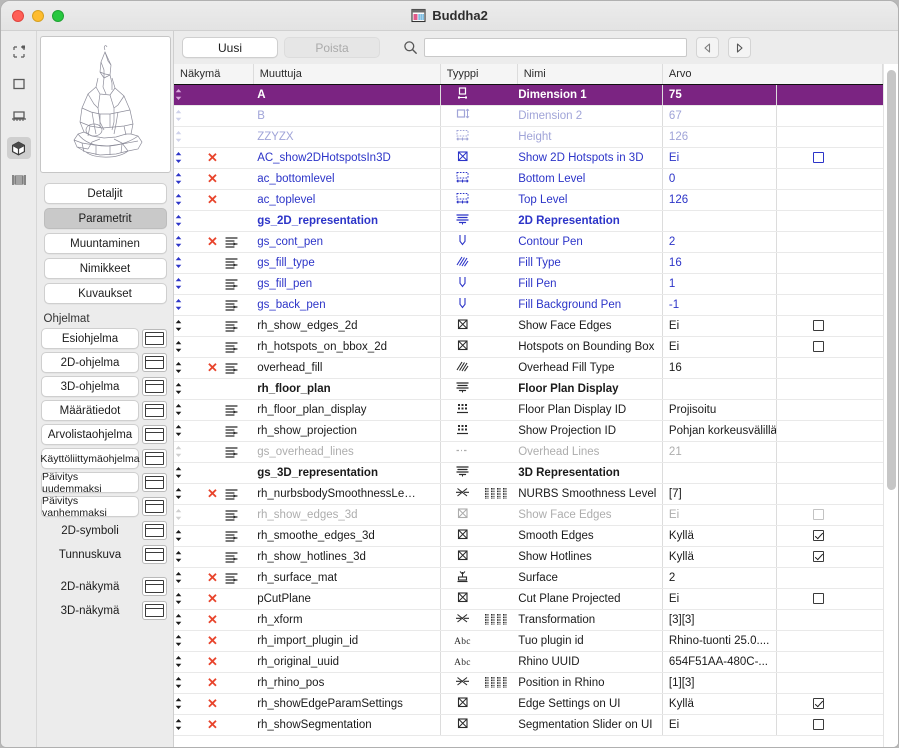 The height and width of the screenshot is (748, 899). What do you see at coordinates (347, 578) in the screenshot?
I see `cell-variable: rh_surface_mat` at bounding box center [347, 578].